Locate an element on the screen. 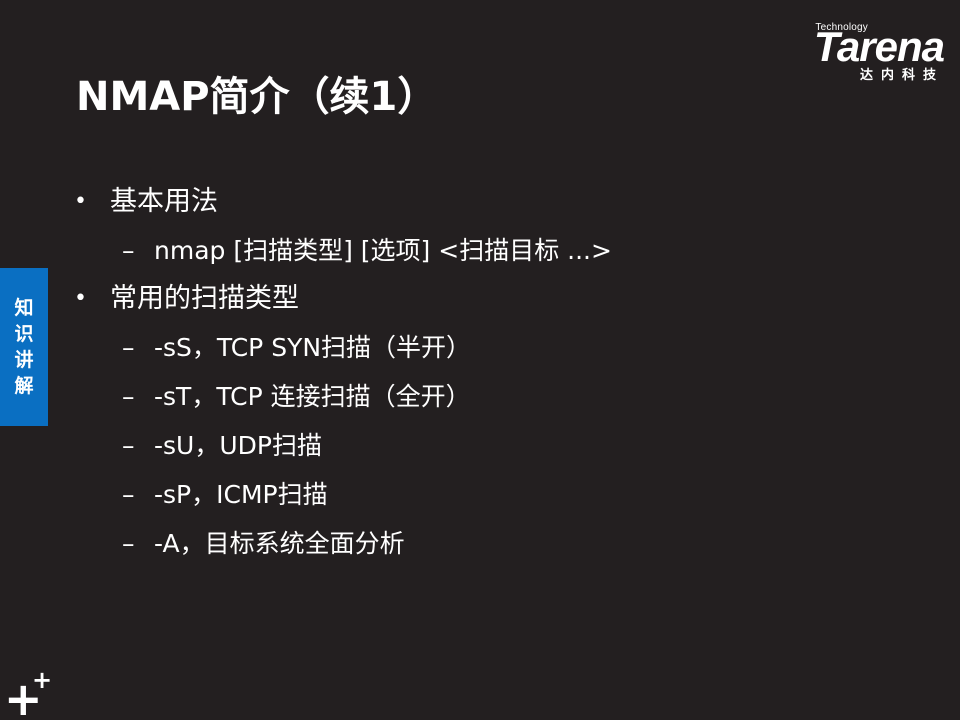  sub-item: – -sS，TCP SYN扫描（半开） is located at coordinates (474, 347).